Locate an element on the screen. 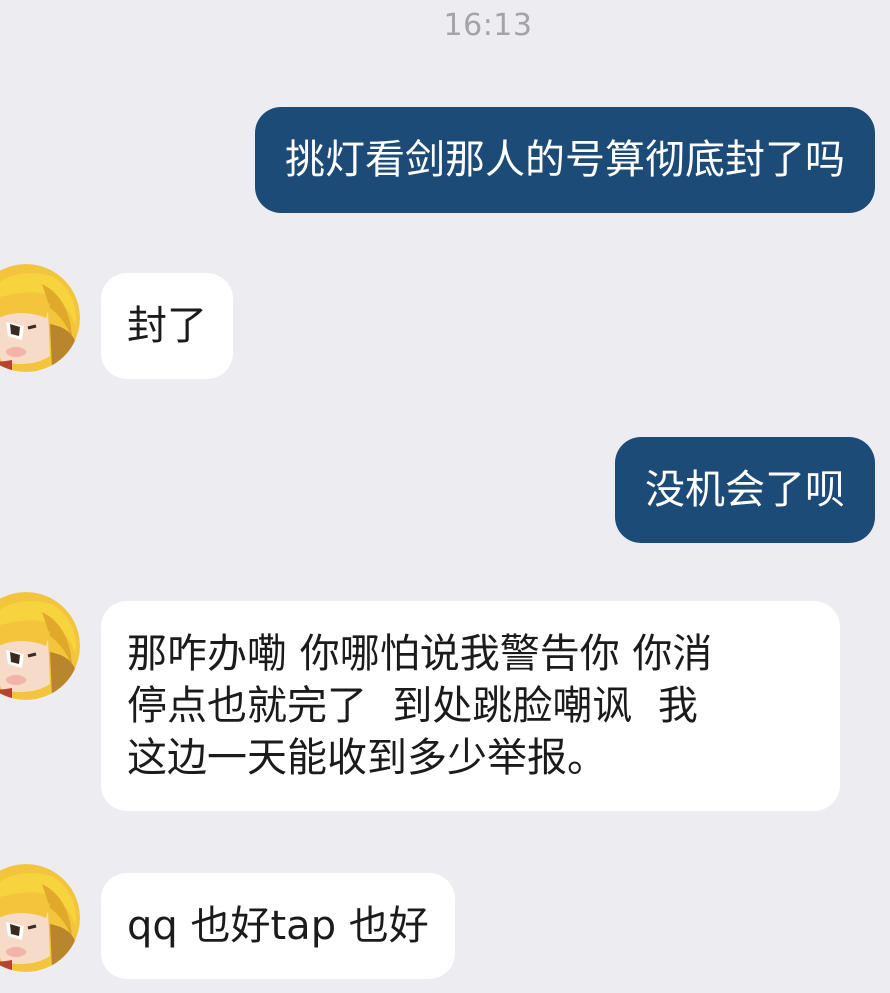 Image resolution: width=890 pixels, height=993 pixels. incoming-message-bubble: 封了 is located at coordinates (167, 326).